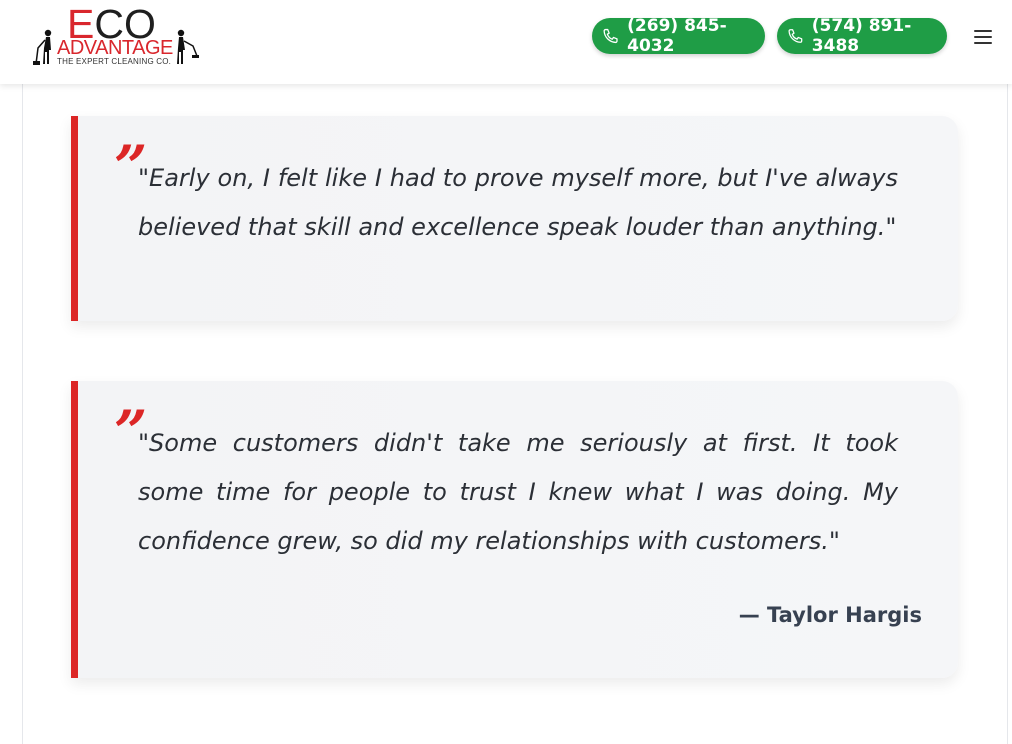 This screenshot has width=1012, height=744. What do you see at coordinates (830, 615) in the screenshot?
I see `testimonial-author: — Taylor Hargis` at bounding box center [830, 615].